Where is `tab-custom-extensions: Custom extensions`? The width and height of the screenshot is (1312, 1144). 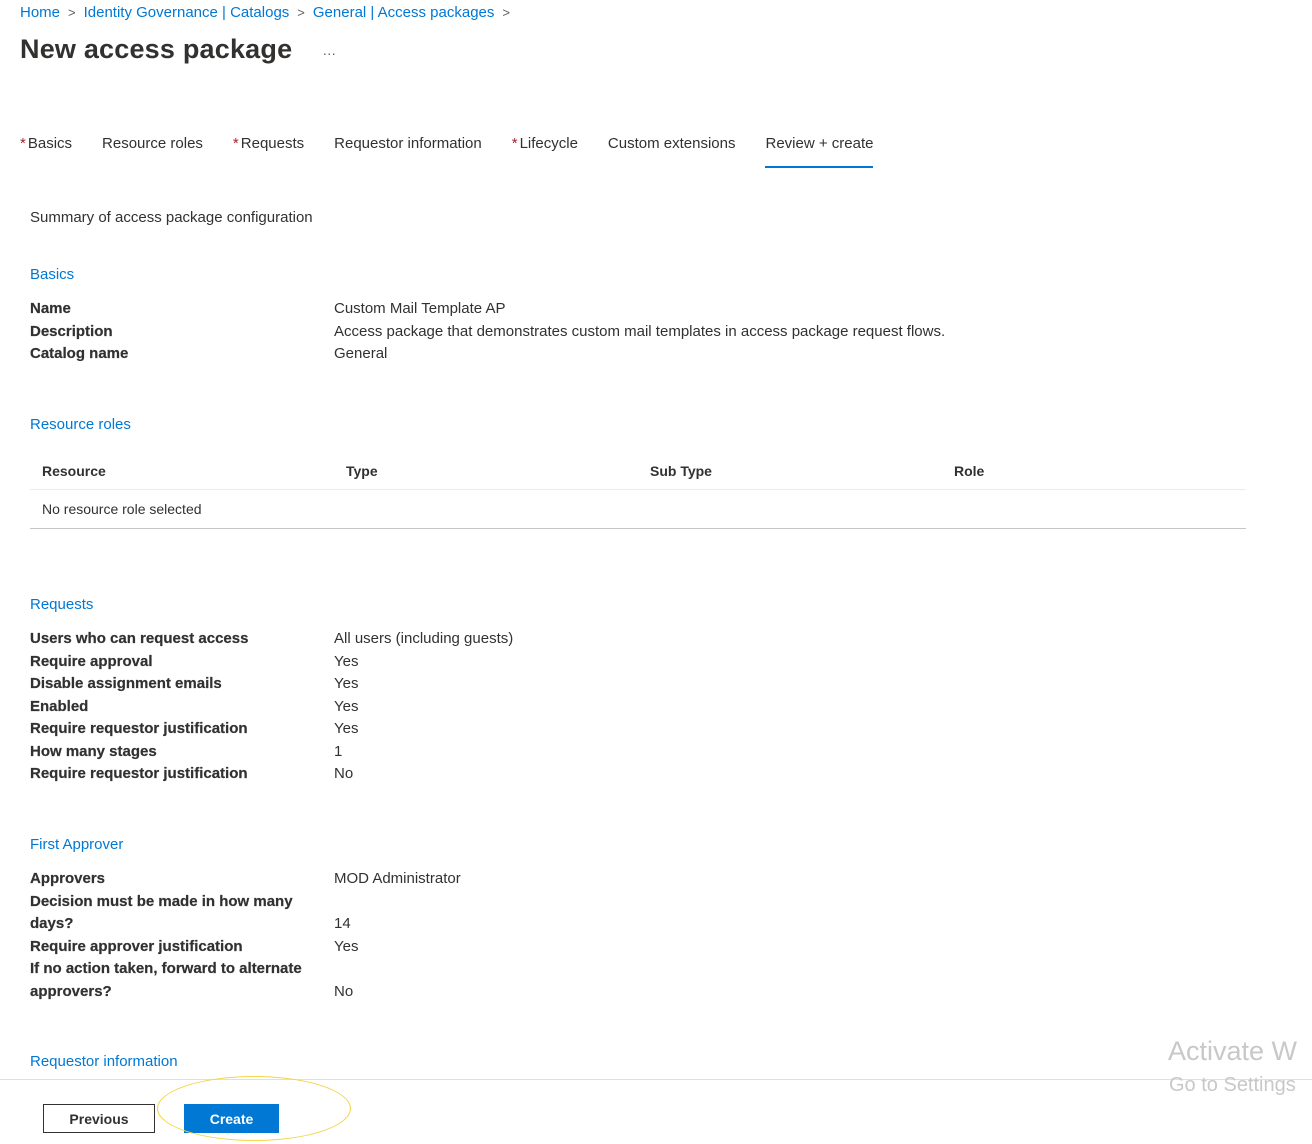
tab-custom-extensions: Custom extensions is located at coordinates (672, 151).